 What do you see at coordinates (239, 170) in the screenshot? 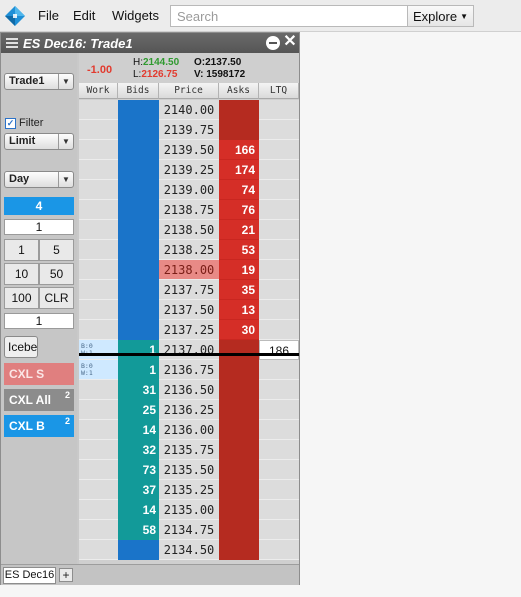
I see `ask-cell: 174` at bounding box center [239, 170].